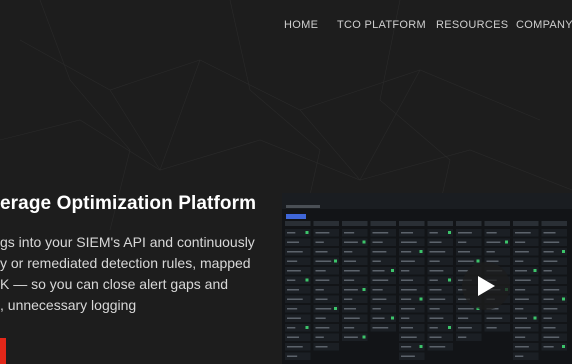 This screenshot has height=364, width=572. I want to click on play-button, so click(486, 286).